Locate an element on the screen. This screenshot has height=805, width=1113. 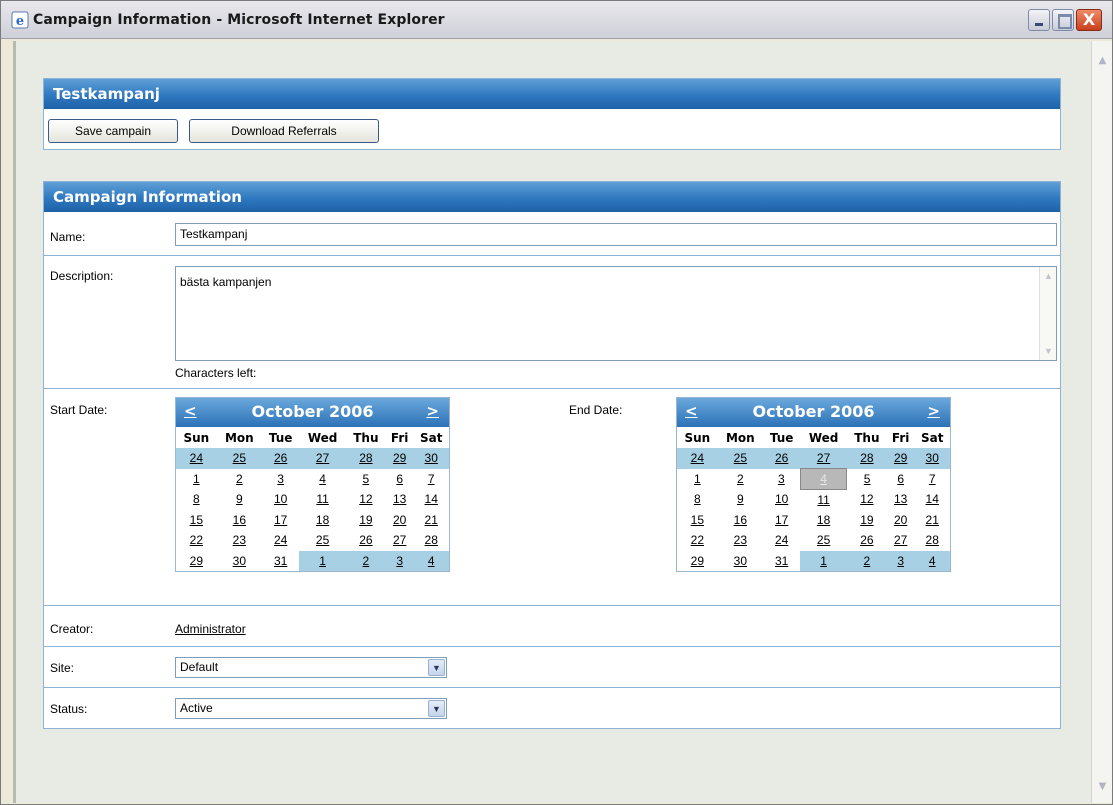
calendar-day-selected: 4 is located at coordinates (823, 479).